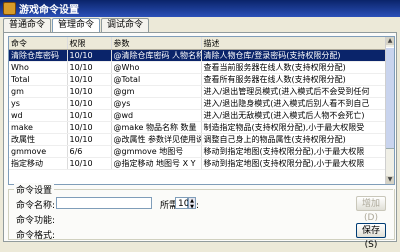 This screenshot has width=400, height=252. What do you see at coordinates (294, 103) in the screenshot?
I see `table-cell: 进入/退出隐身模式(进入模式后别人看不到自己` at bounding box center [294, 103].